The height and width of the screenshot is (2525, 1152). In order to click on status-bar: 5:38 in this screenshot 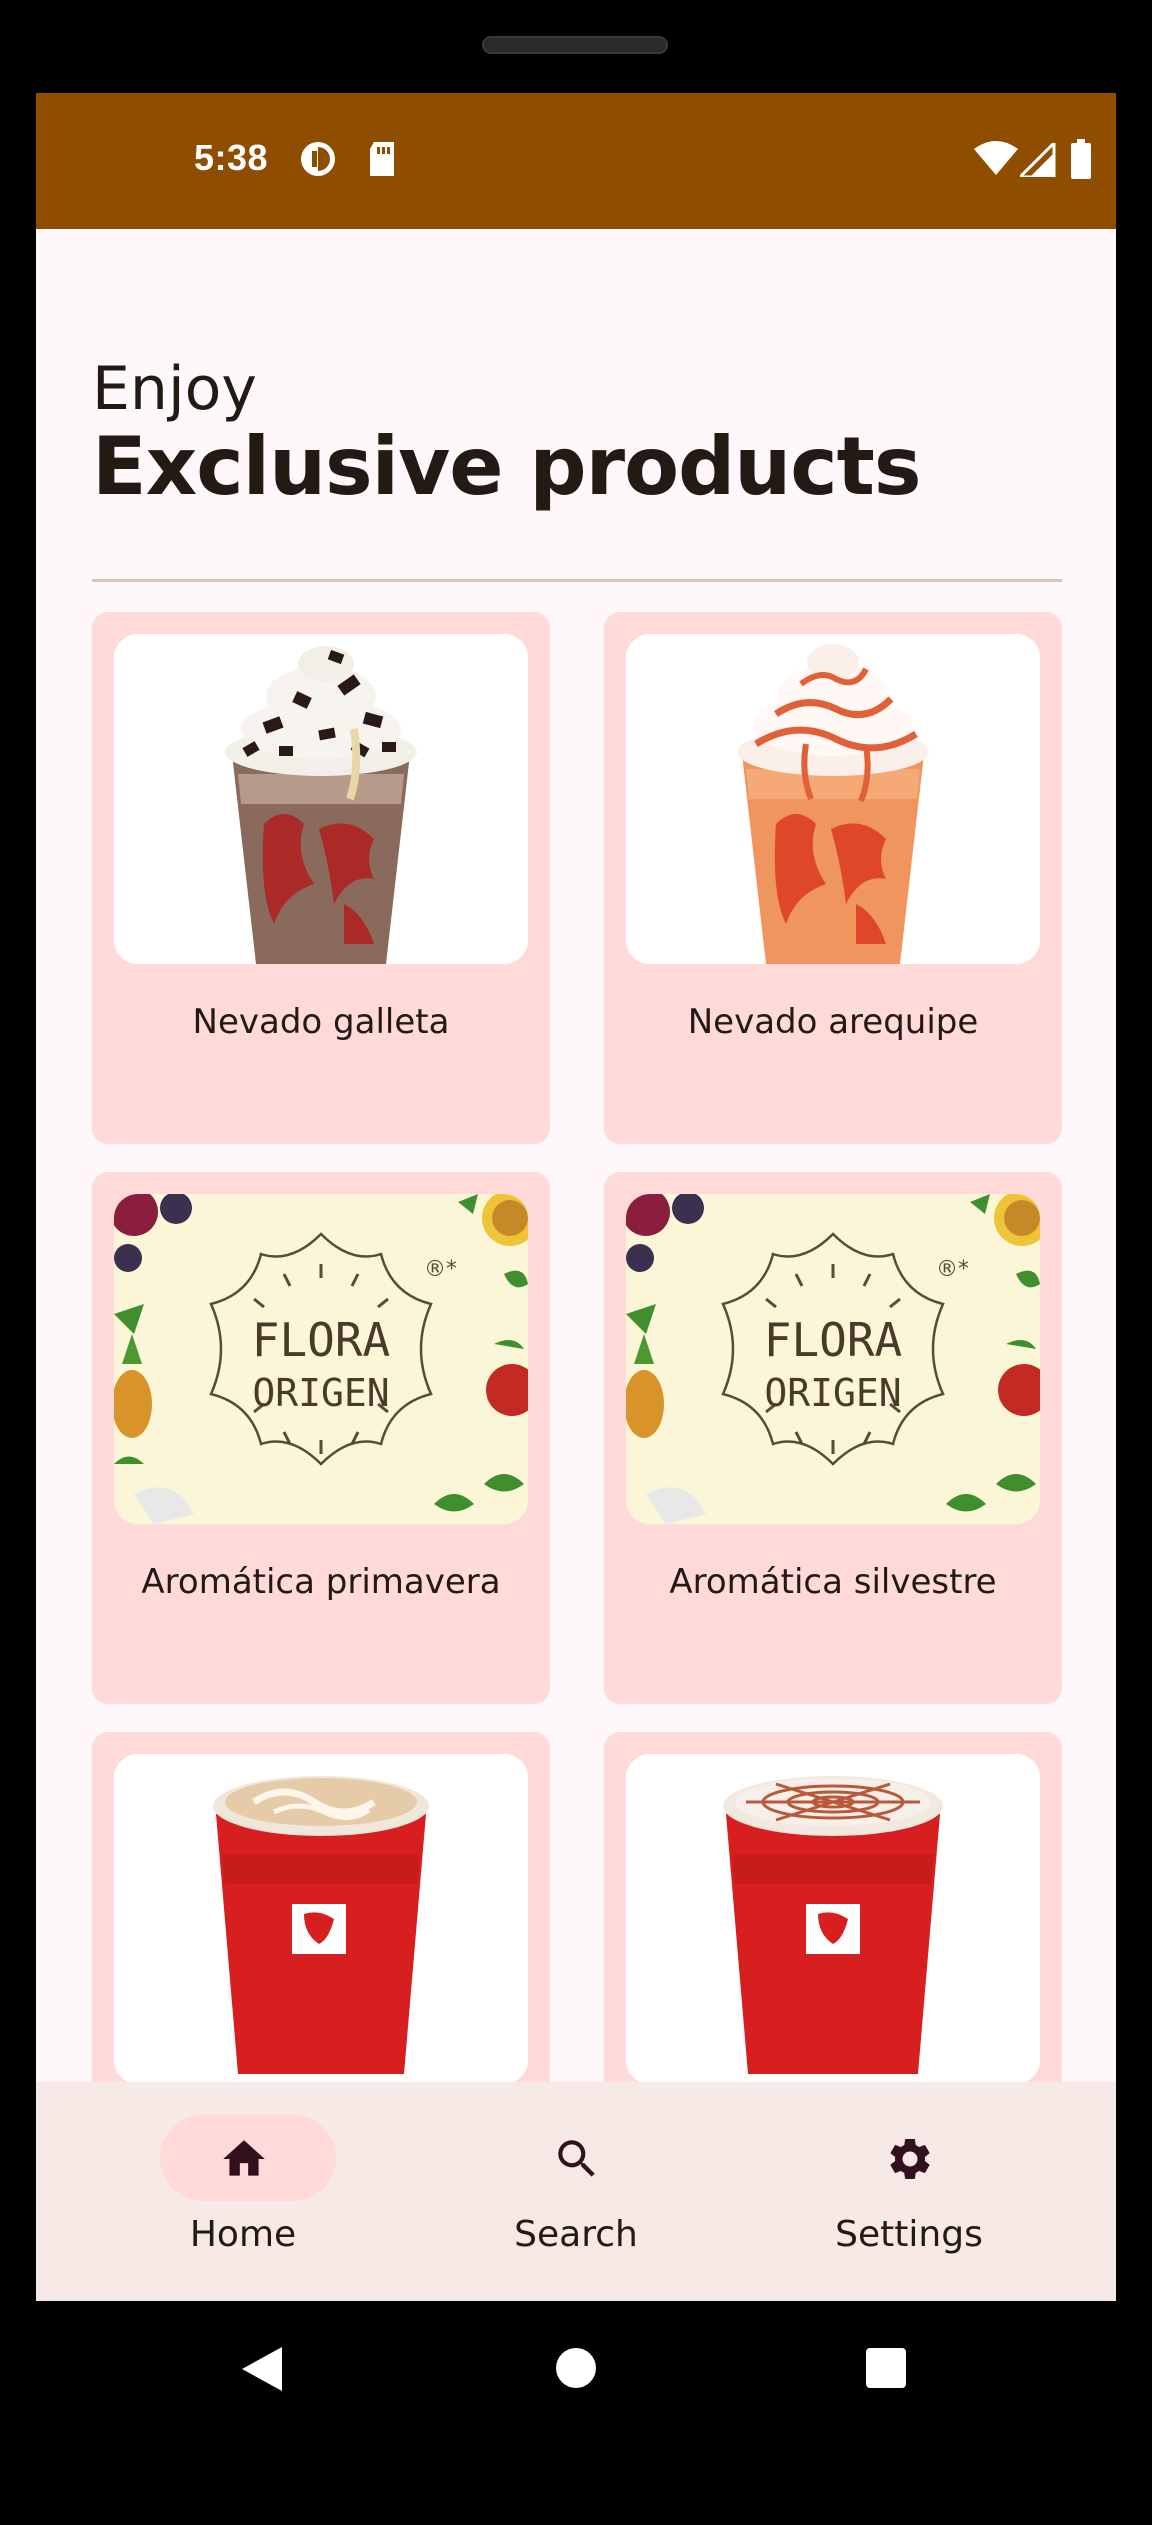, I will do `click(576, 161)`.